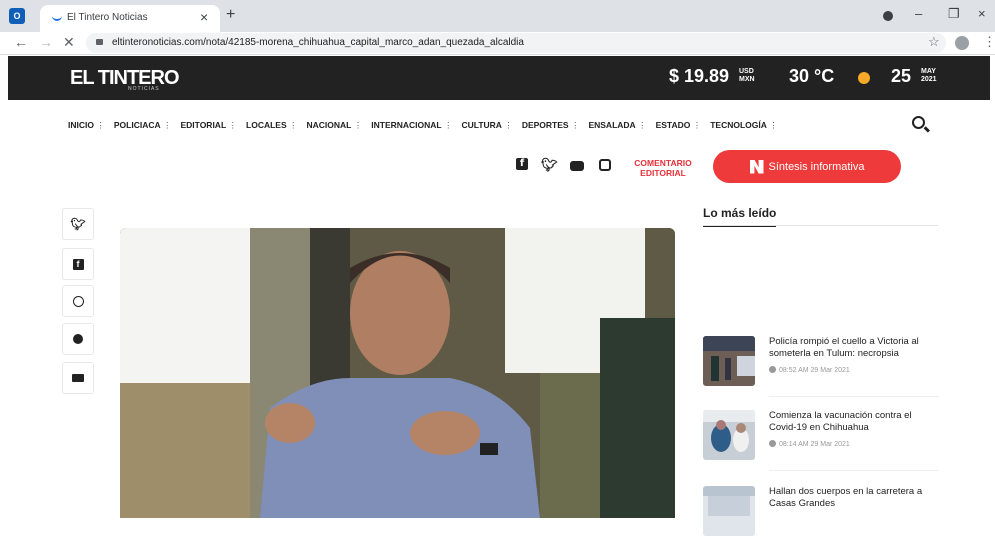 This screenshot has height=536, width=995. Describe the element at coordinates (86, 125) in the screenshot. I see `menu-item-inicio: INICIO` at that location.